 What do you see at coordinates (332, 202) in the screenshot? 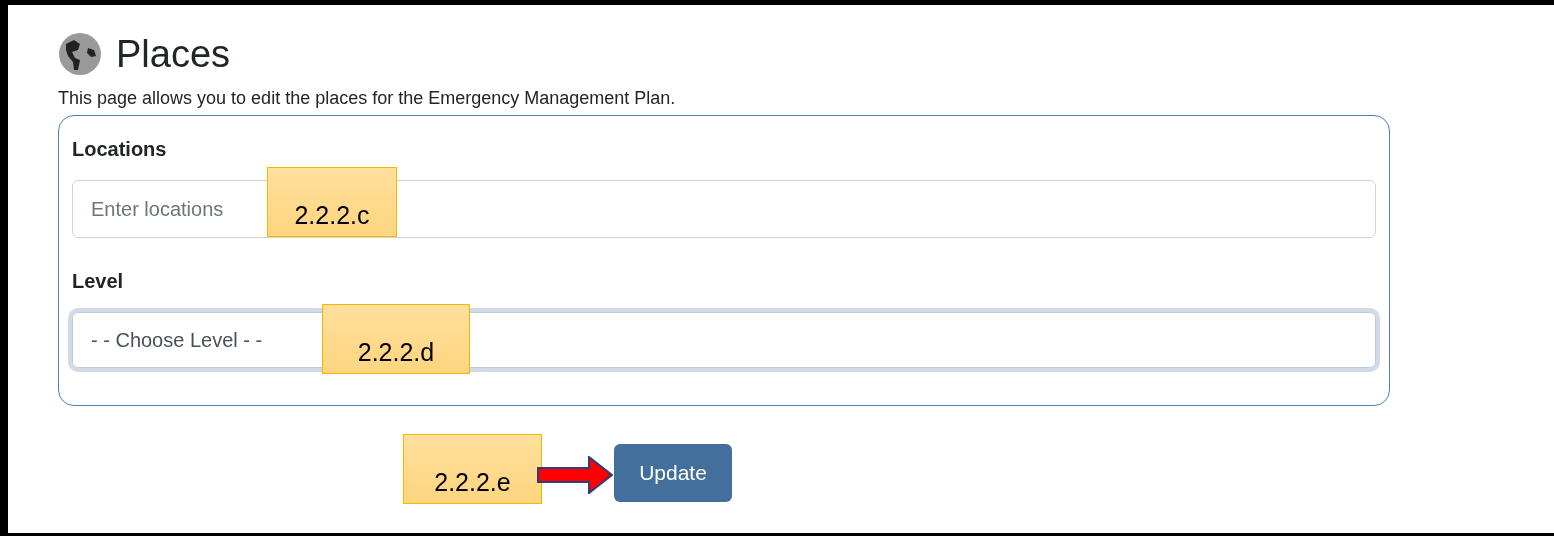
I see `annotation-callout: 2.2.2.c` at bounding box center [332, 202].